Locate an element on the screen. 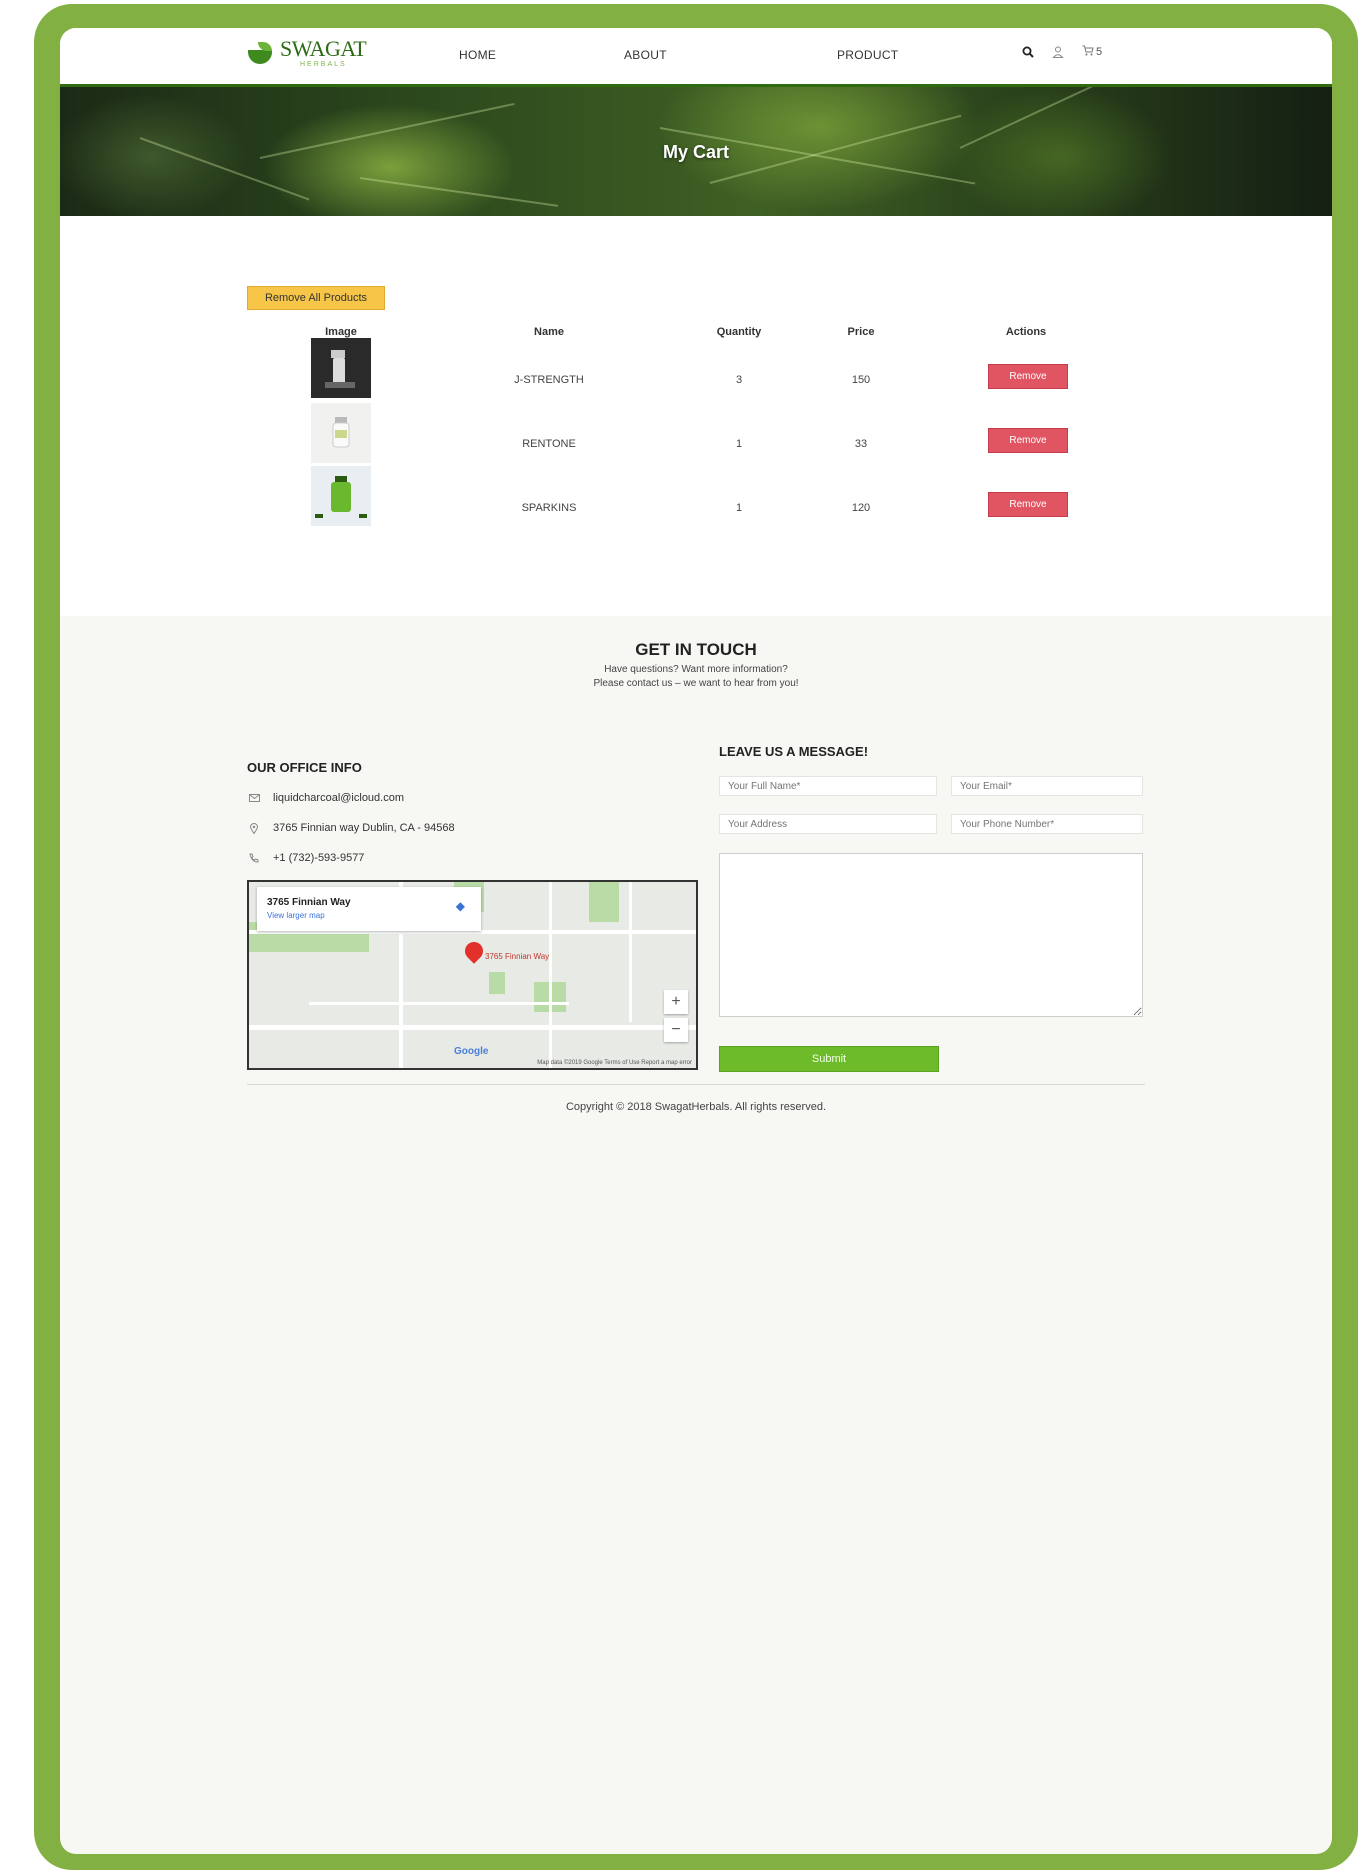 The image size is (1367, 1870). office-email: liquidcharcoal@icloud.com is located at coordinates (325, 798).